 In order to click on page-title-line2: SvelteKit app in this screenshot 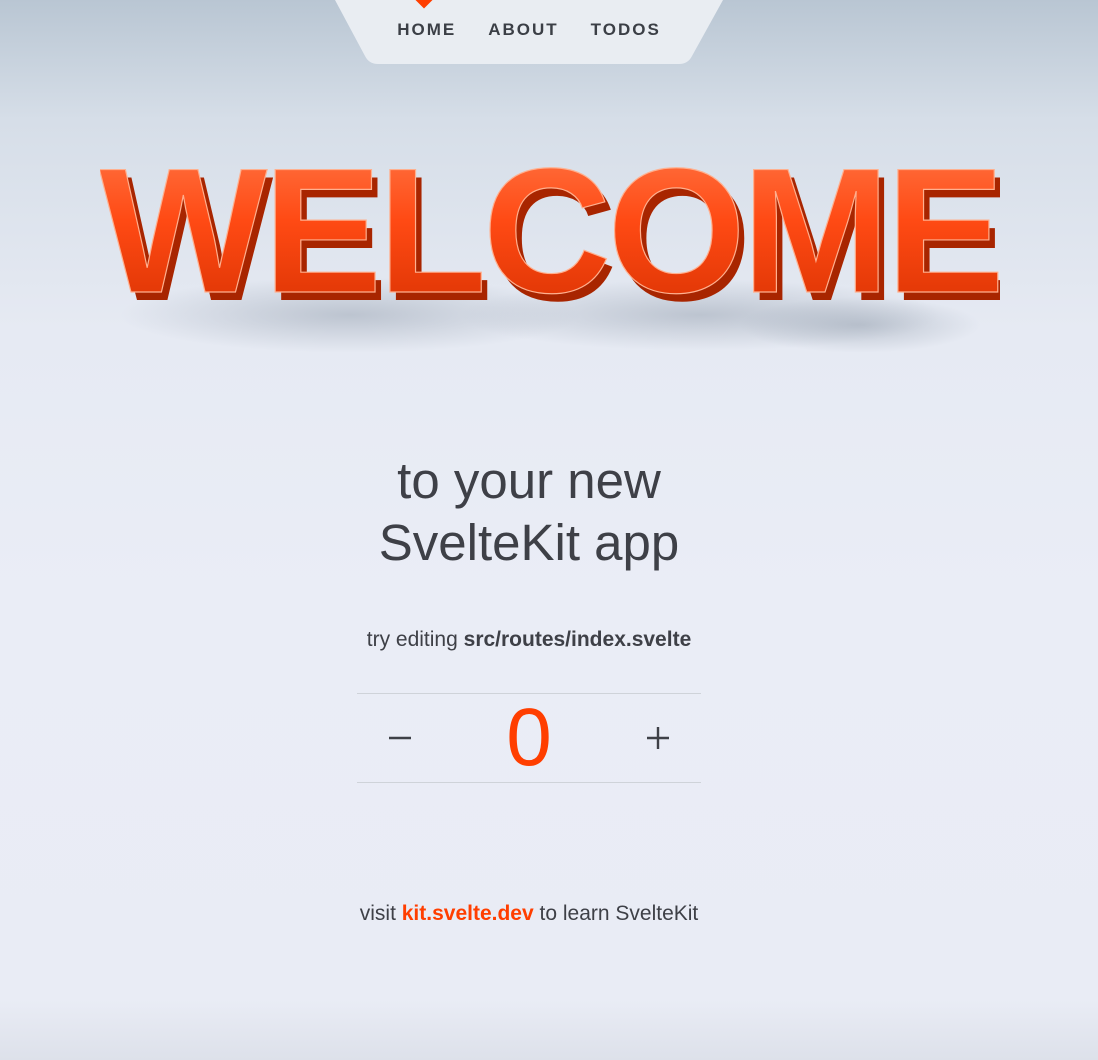, I will do `click(529, 542)`.